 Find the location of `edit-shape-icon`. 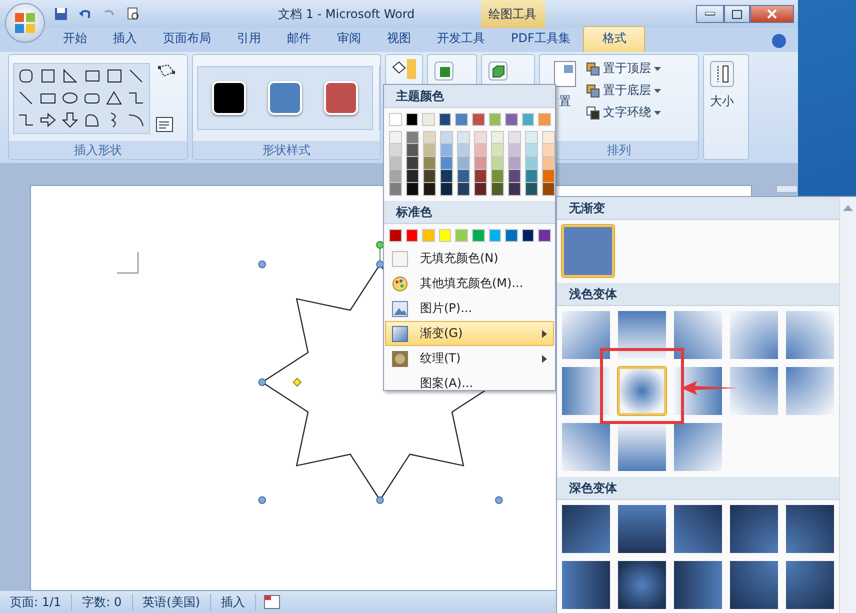

edit-shape-icon is located at coordinates (167, 71).